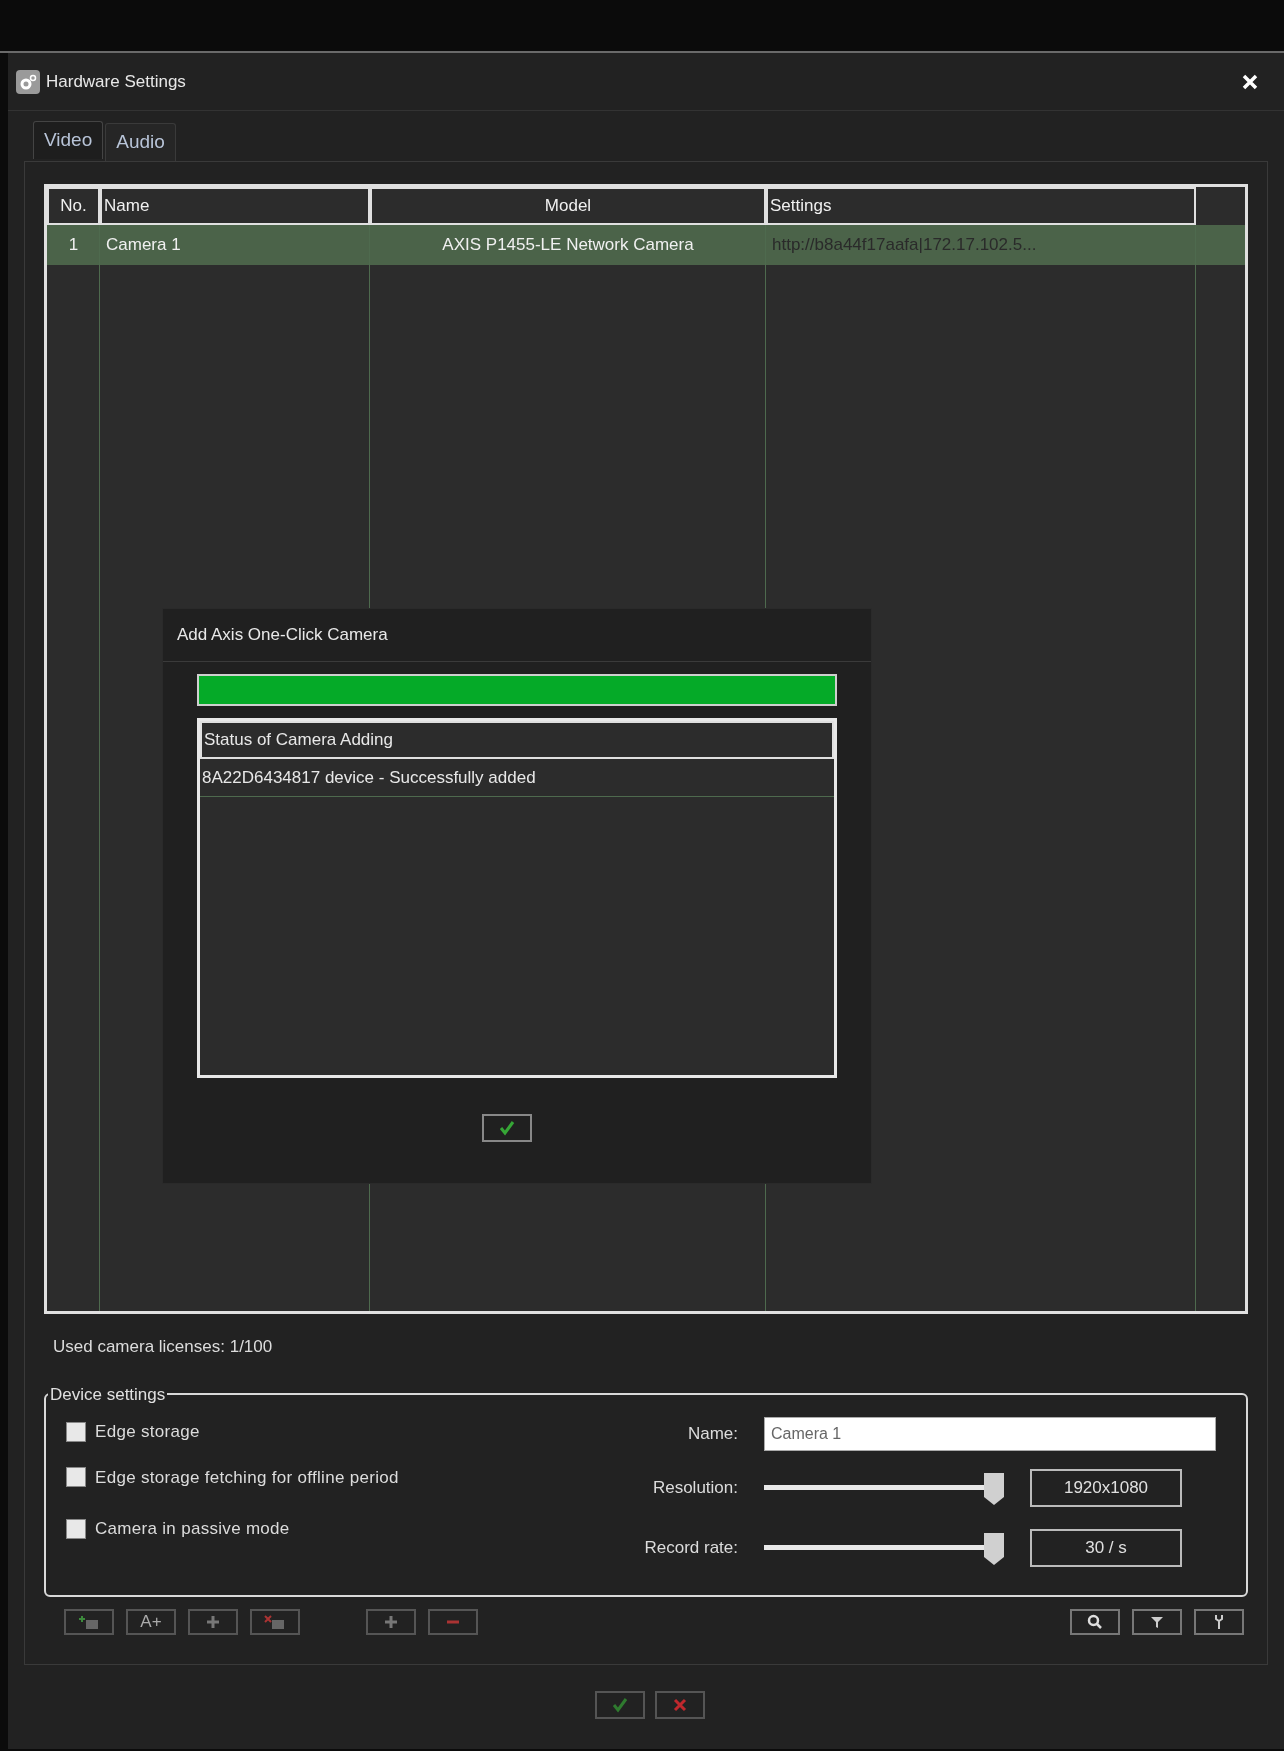 The image size is (1284, 1751). Describe the element at coordinates (140, 142) in the screenshot. I see `tab: Audio` at that location.